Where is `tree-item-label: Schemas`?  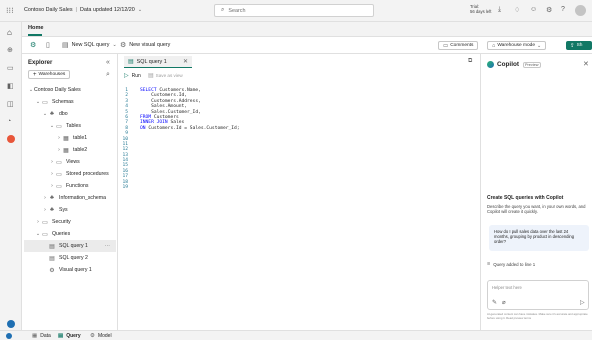
tree-item-label: Schemas is located at coordinates (63, 102).